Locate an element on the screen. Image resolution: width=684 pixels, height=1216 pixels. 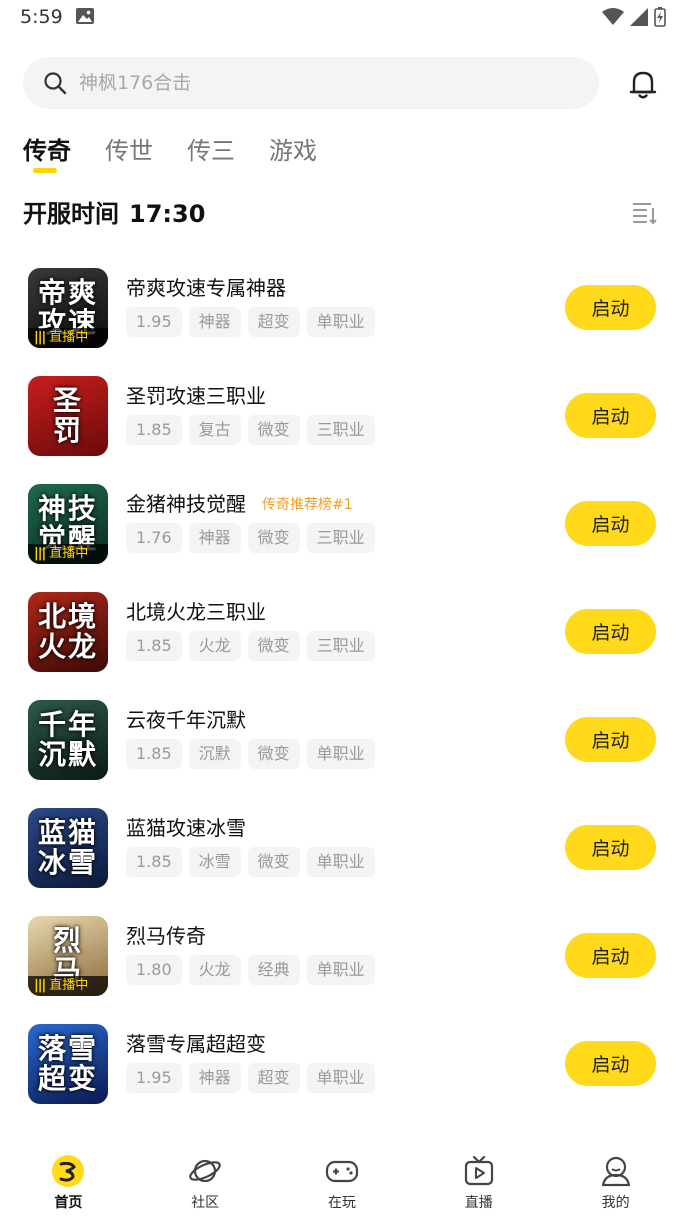
game-icon-art: 千年 沉默 is located at coordinates (67, 739).